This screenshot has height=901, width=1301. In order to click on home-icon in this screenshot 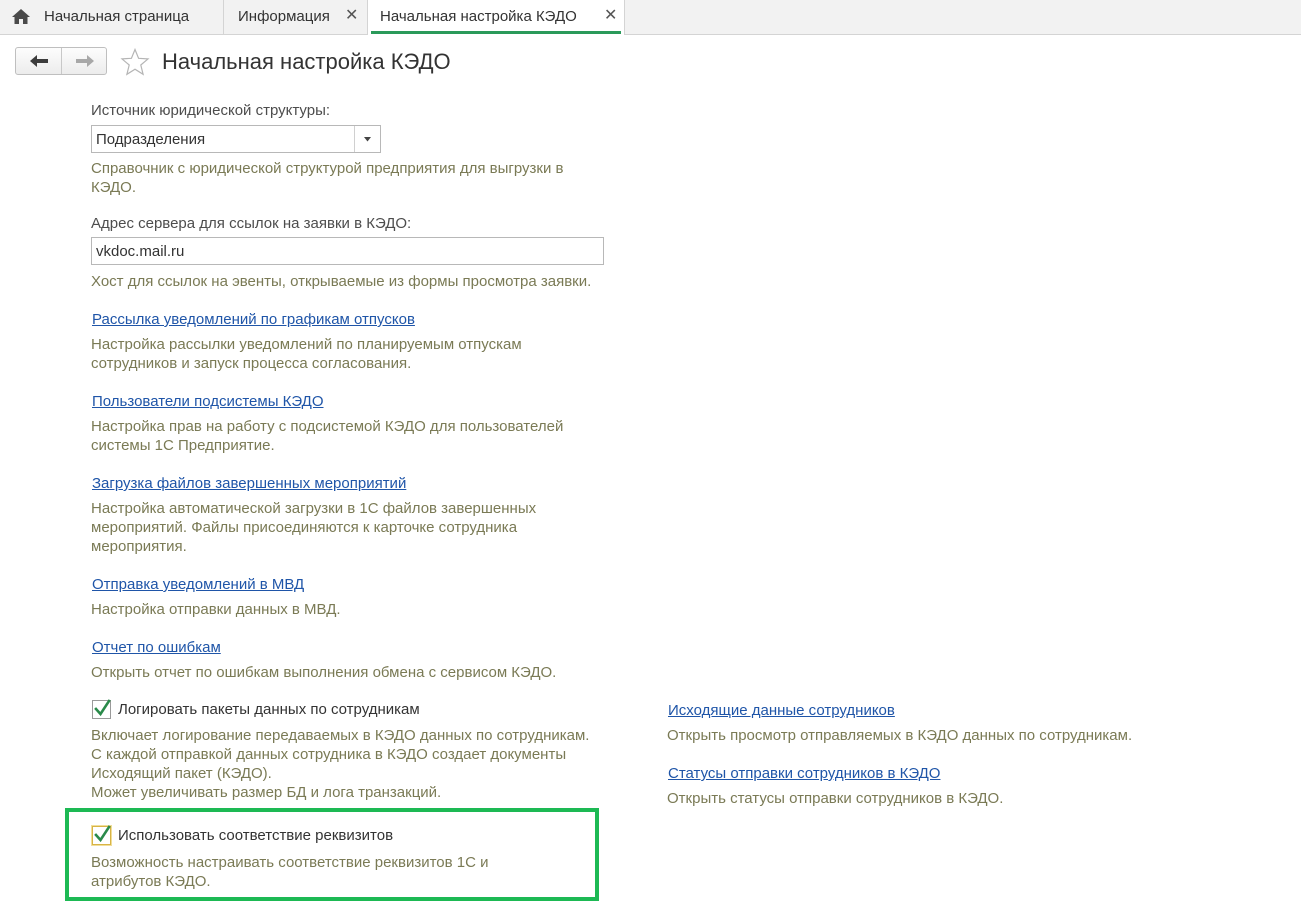, I will do `click(21, 16)`.